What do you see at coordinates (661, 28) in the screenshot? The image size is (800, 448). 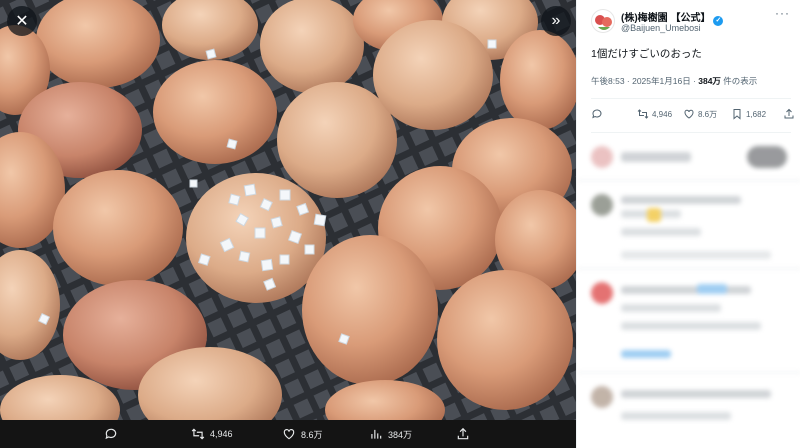 I see `author-handle: @Baijuen_Umebosi` at bounding box center [661, 28].